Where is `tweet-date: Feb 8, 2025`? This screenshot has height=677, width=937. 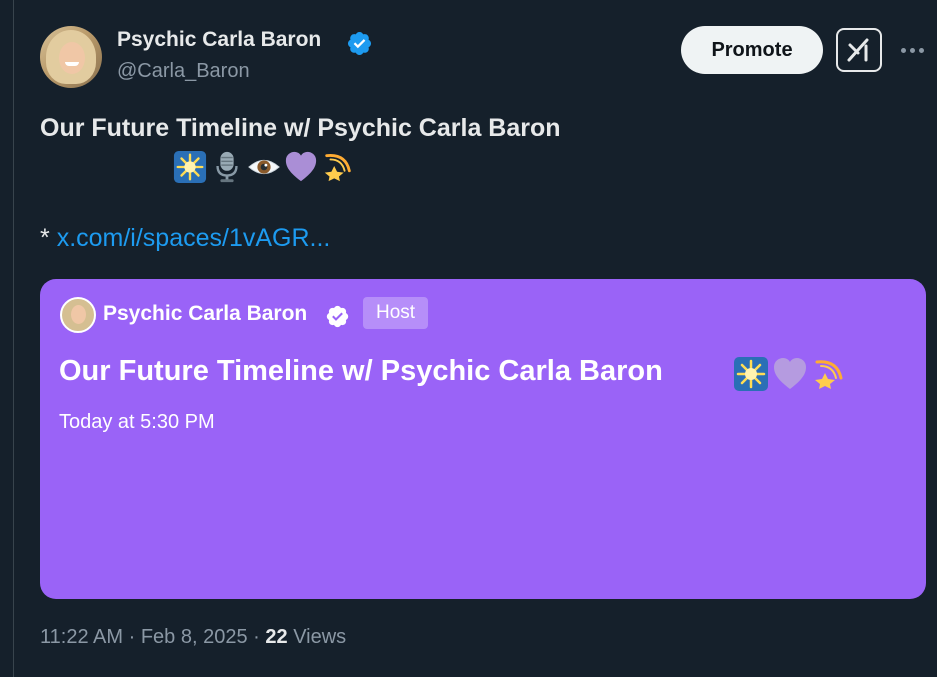
tweet-date: Feb 8, 2025 is located at coordinates (194, 637).